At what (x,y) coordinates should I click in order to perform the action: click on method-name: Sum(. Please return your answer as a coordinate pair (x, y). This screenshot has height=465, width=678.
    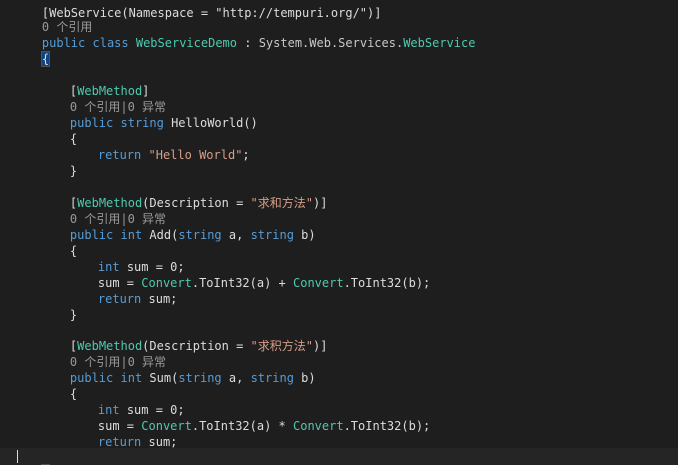
    Looking at the image, I should click on (160, 378).